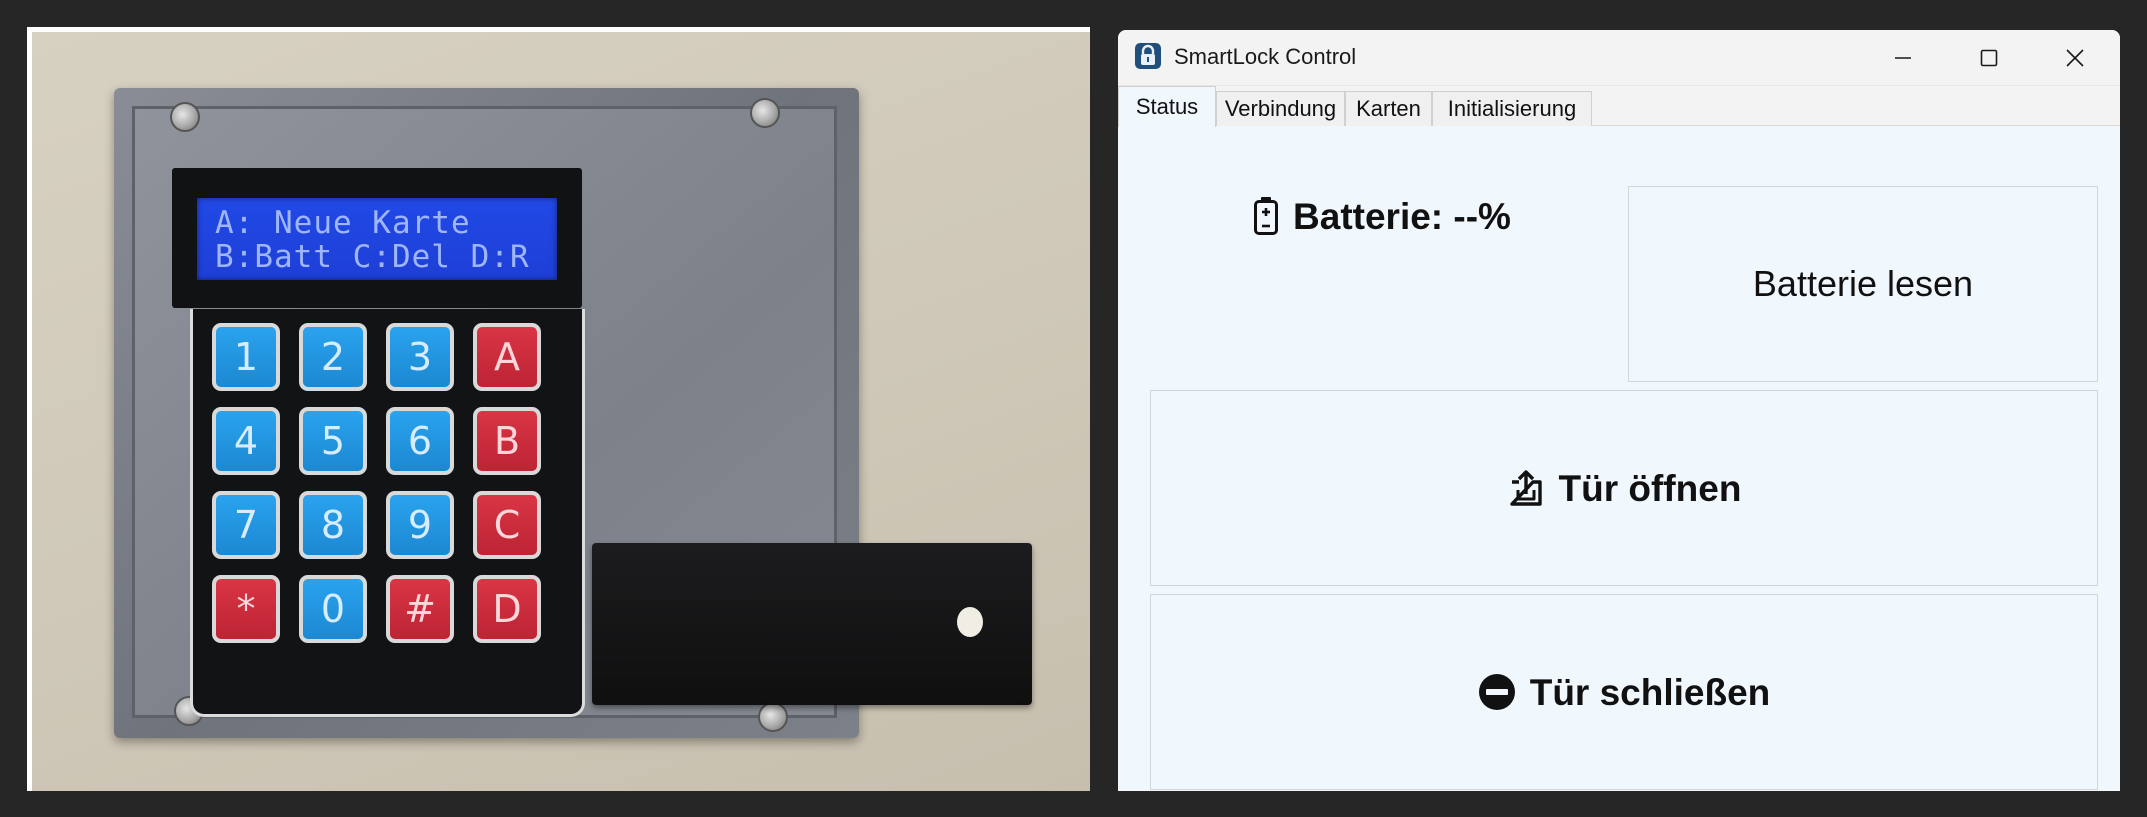 The image size is (2147, 817). What do you see at coordinates (333, 609) in the screenshot?
I see `keypad-key: 0` at bounding box center [333, 609].